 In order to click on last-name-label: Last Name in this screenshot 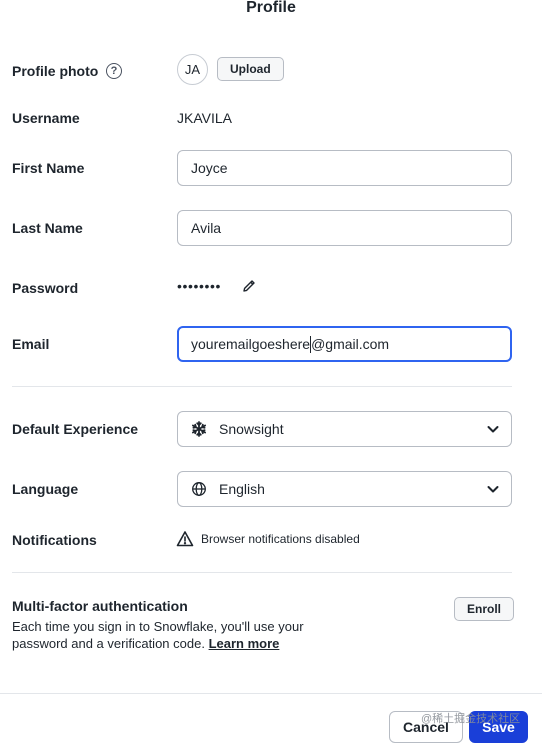, I will do `click(47, 228)`.